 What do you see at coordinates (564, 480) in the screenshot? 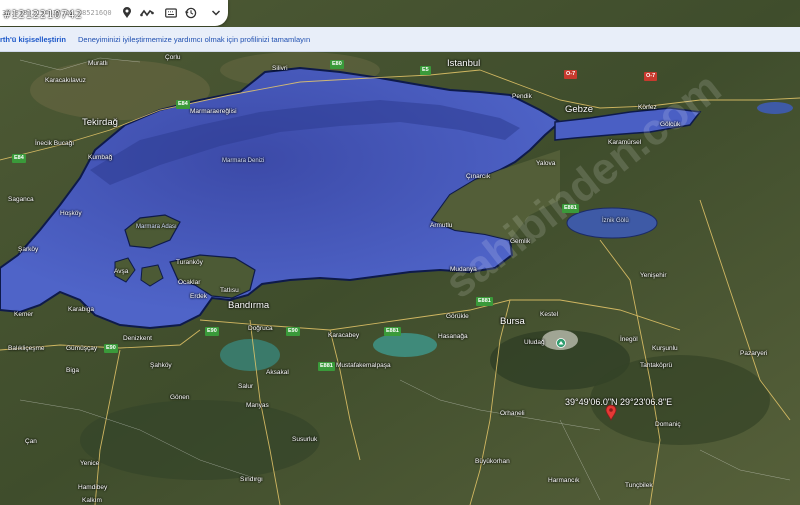
I see `place-label: Harmancık` at bounding box center [564, 480].